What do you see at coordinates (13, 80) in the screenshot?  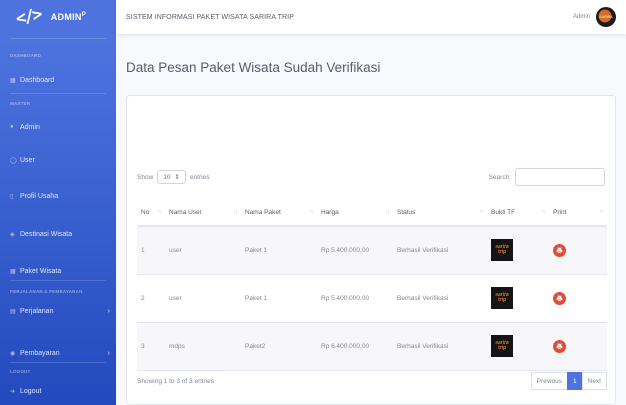 I see `dashboard-icon: ▦` at bounding box center [13, 80].